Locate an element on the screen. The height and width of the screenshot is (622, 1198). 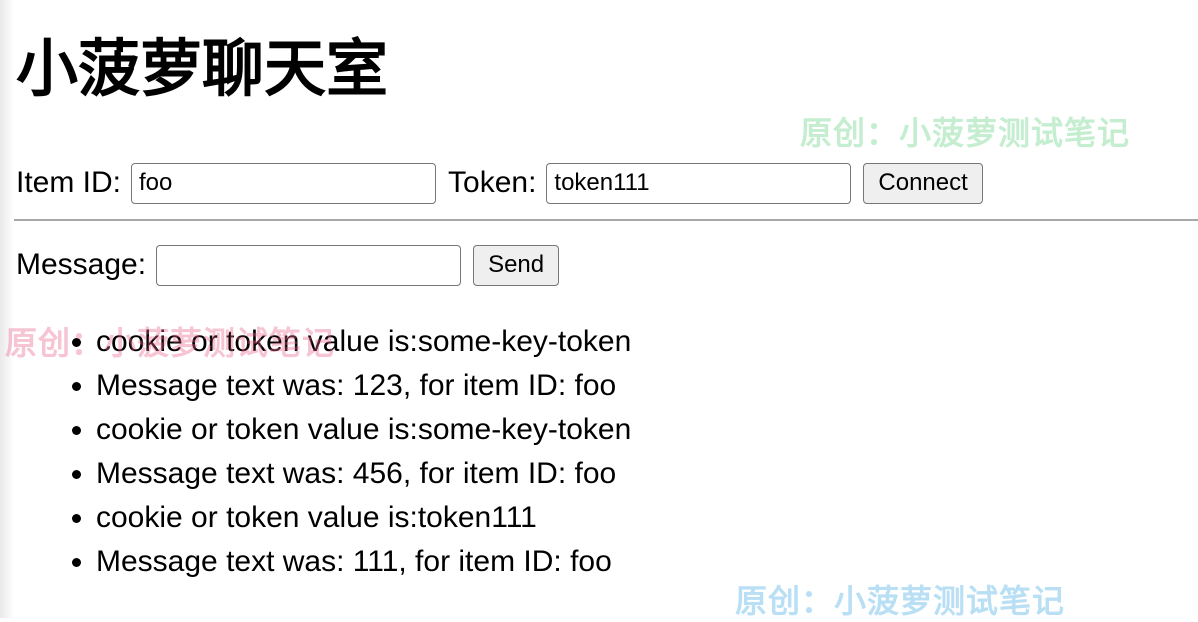
page-title: 小菠萝聊天室 is located at coordinates (202, 69).